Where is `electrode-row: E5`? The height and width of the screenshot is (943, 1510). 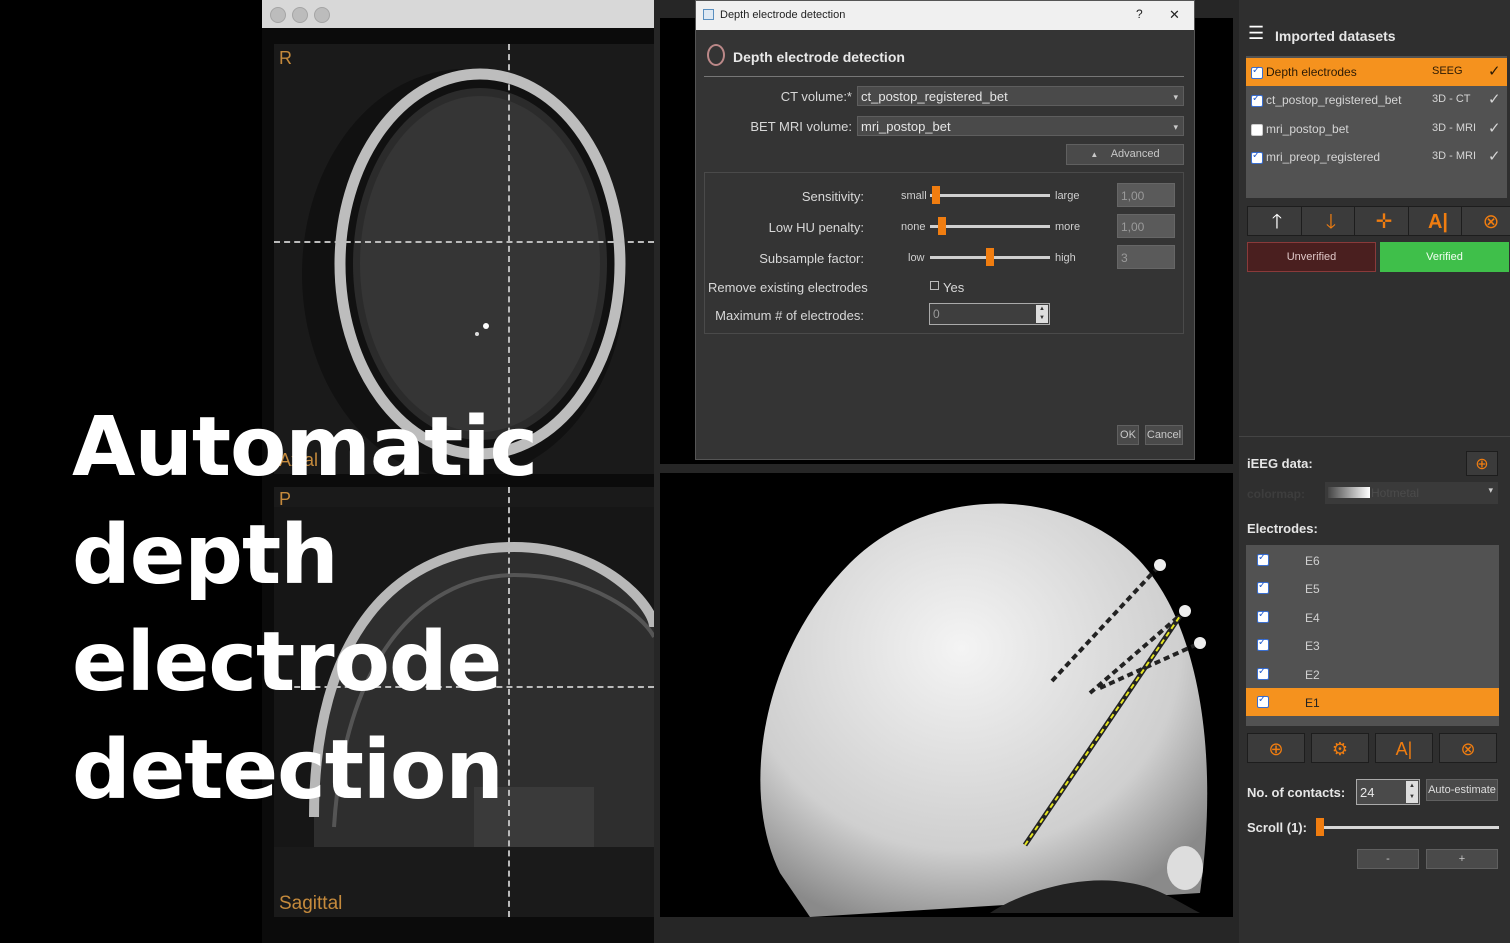 electrode-row: E5 is located at coordinates (1372, 588).